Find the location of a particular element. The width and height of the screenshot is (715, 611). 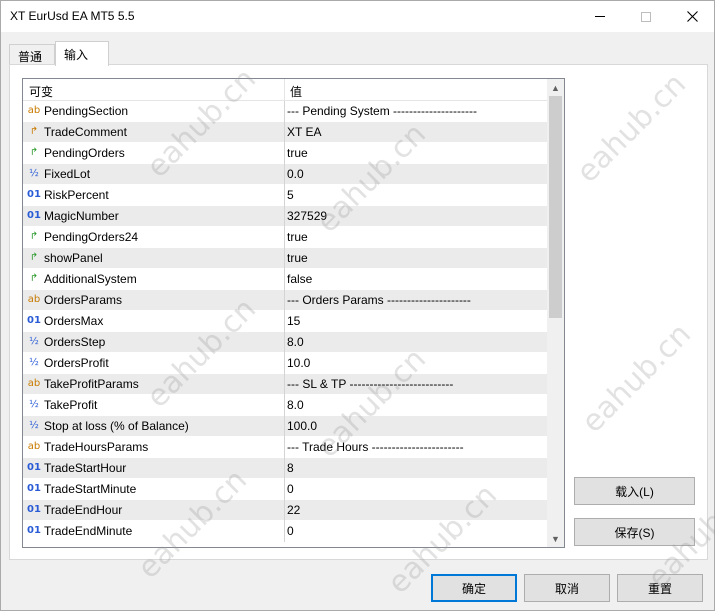

table-row: 01 MagicNumber 327529 is located at coordinates (285, 216).